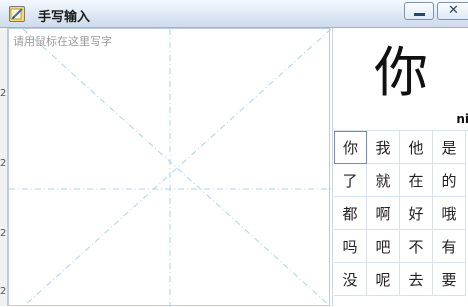 The image size is (468, 307). What do you see at coordinates (350, 147) in the screenshot?
I see `candidate-cell: 你` at bounding box center [350, 147].